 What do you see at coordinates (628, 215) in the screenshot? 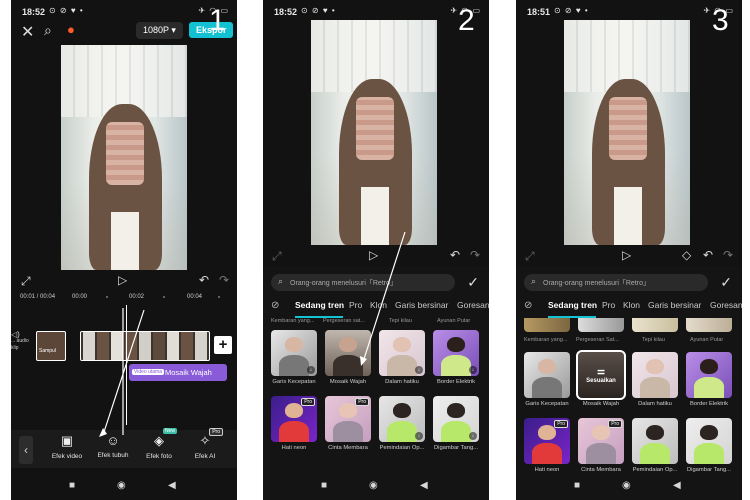
I see `shirt-shape` at bounding box center [628, 215].